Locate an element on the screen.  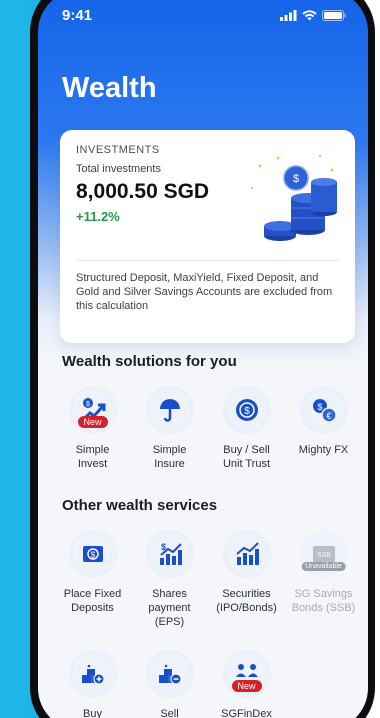
dollar-note-icon: $ is located at coordinates (92, 554).